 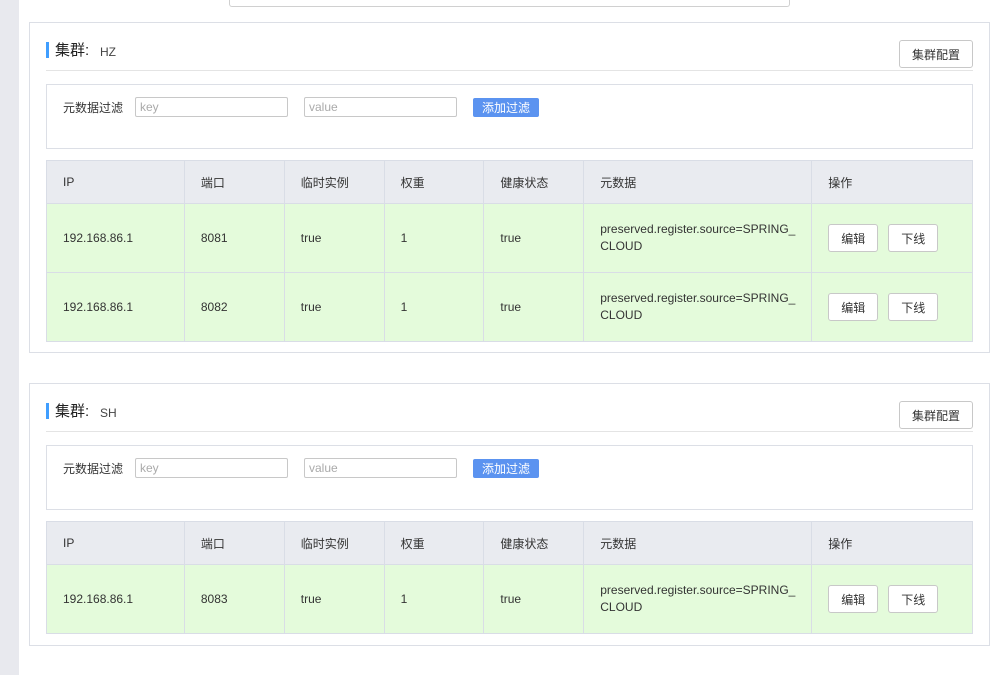 I want to click on left-sidebar-edge, so click(x=9, y=337).